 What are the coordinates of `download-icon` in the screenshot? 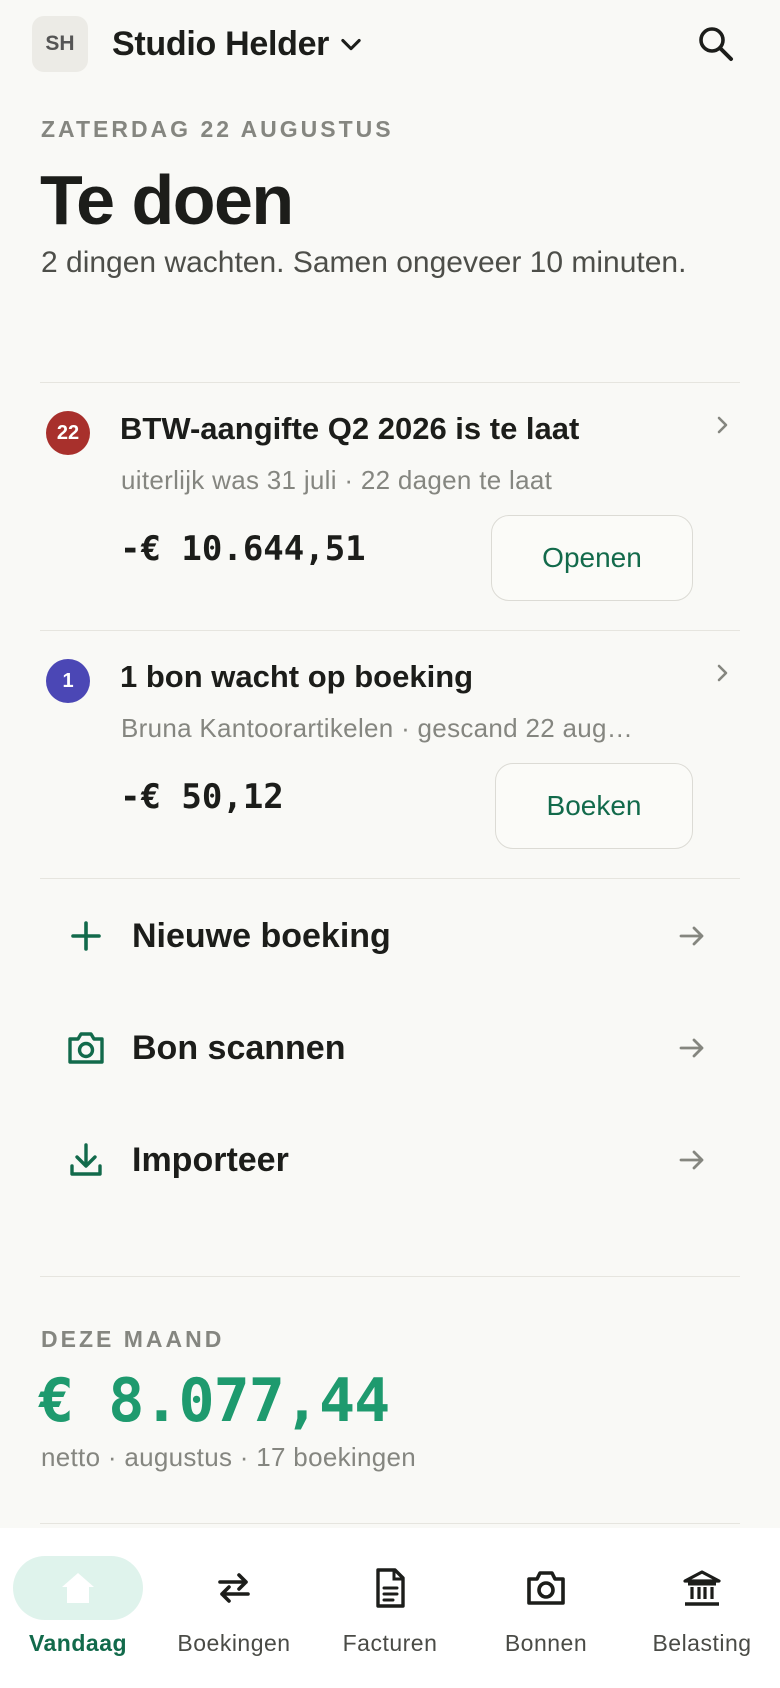 It's located at (86, 1159).